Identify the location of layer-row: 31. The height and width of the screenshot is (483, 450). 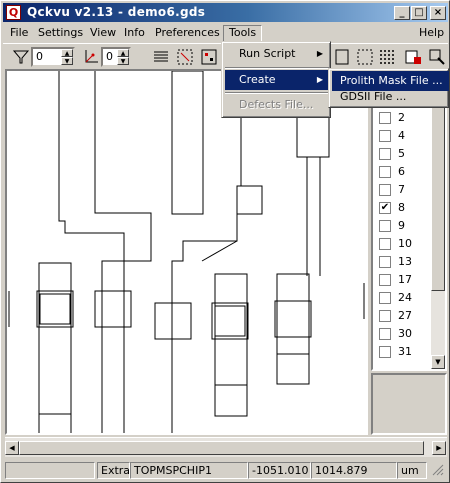
(404, 352).